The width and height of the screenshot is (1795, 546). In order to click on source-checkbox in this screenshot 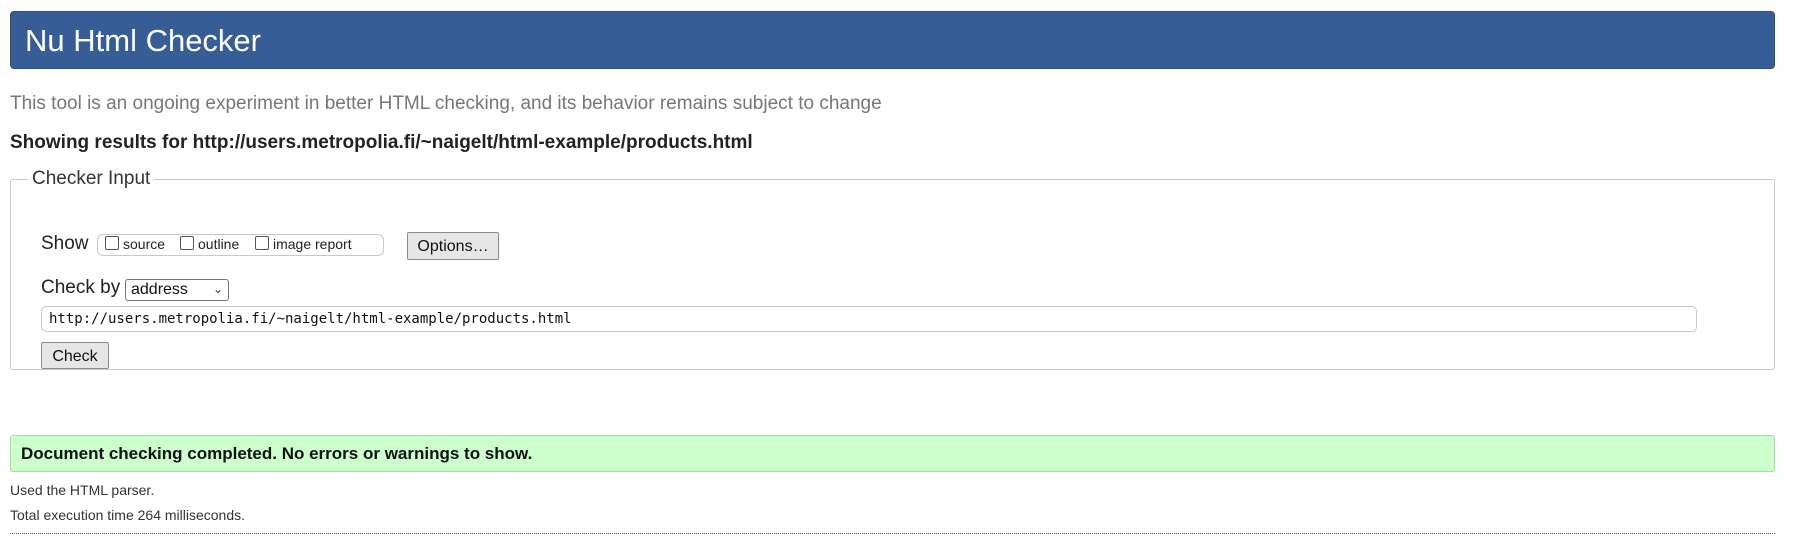, I will do `click(112, 243)`.